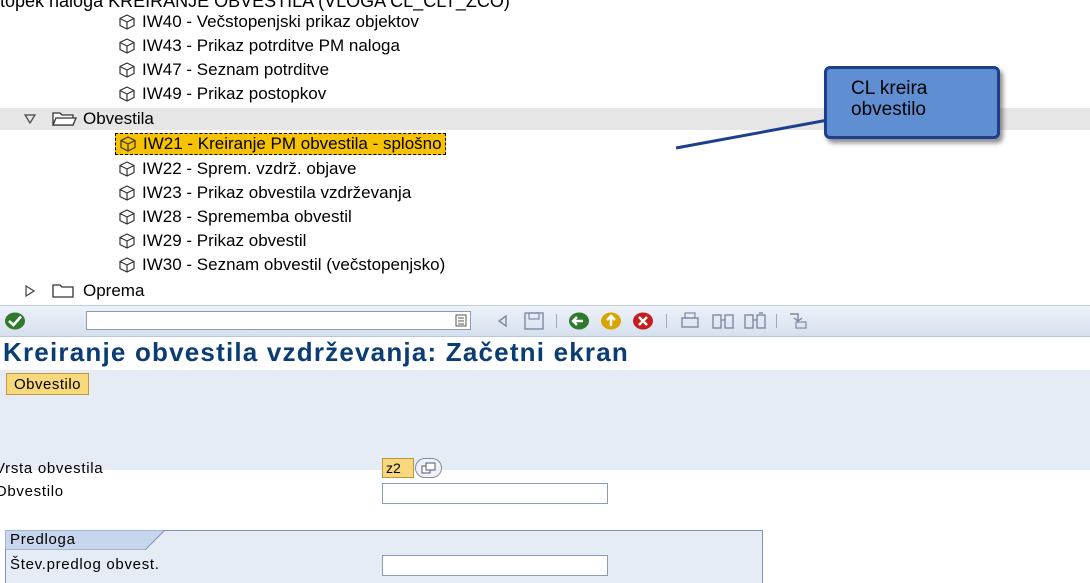 The image size is (1090, 583). I want to click on tree-item-iw47: IW47 - Seznam potrditve, so click(223, 70).